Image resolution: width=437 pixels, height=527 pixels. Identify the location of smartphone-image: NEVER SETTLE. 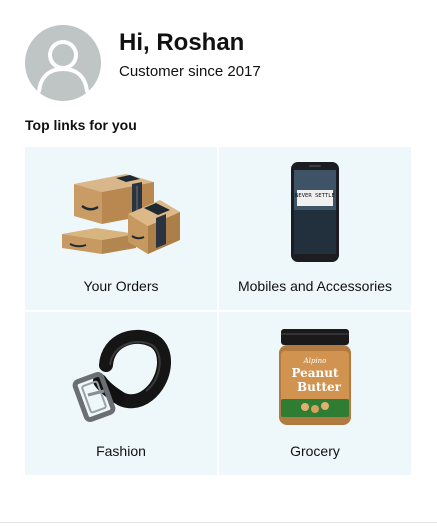
(315, 212).